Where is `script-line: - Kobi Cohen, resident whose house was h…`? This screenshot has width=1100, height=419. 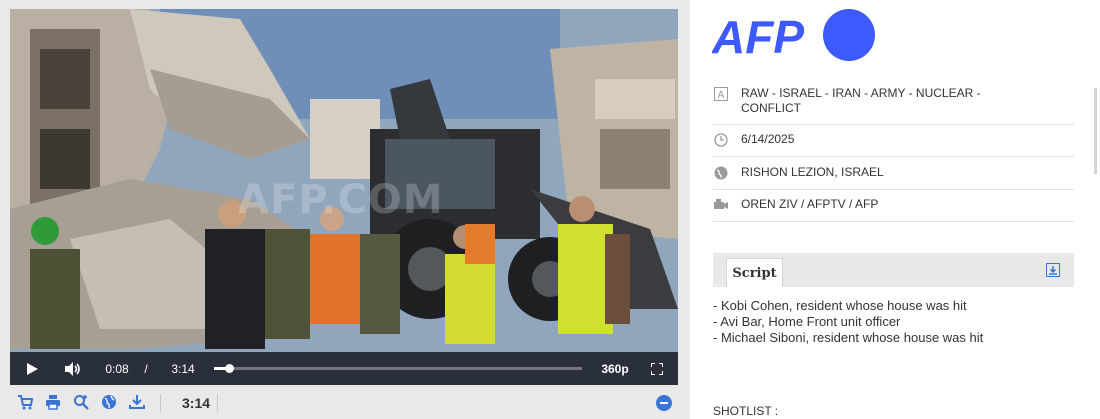 script-line: - Kobi Cohen, resident whose house was h… is located at coordinates (840, 305).